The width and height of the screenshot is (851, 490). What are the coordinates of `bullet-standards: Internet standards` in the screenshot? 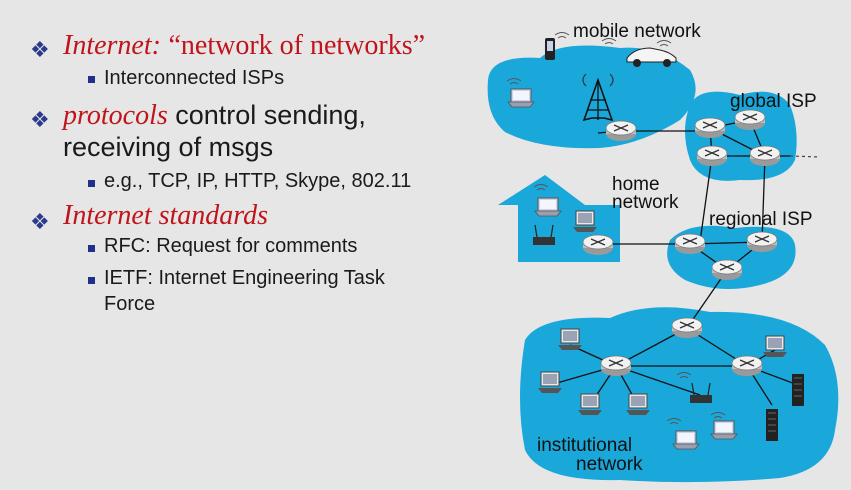 It's located at (165, 216).